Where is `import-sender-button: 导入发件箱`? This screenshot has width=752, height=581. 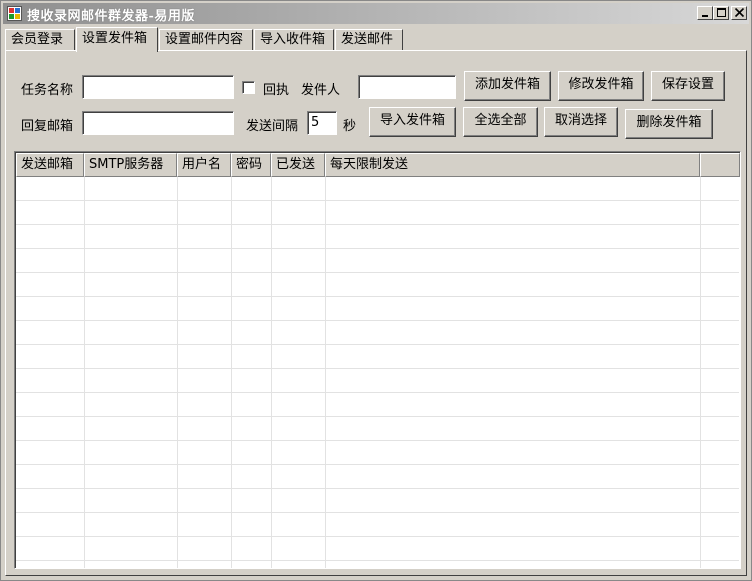
import-sender-button: 导入发件箱 is located at coordinates (412, 122).